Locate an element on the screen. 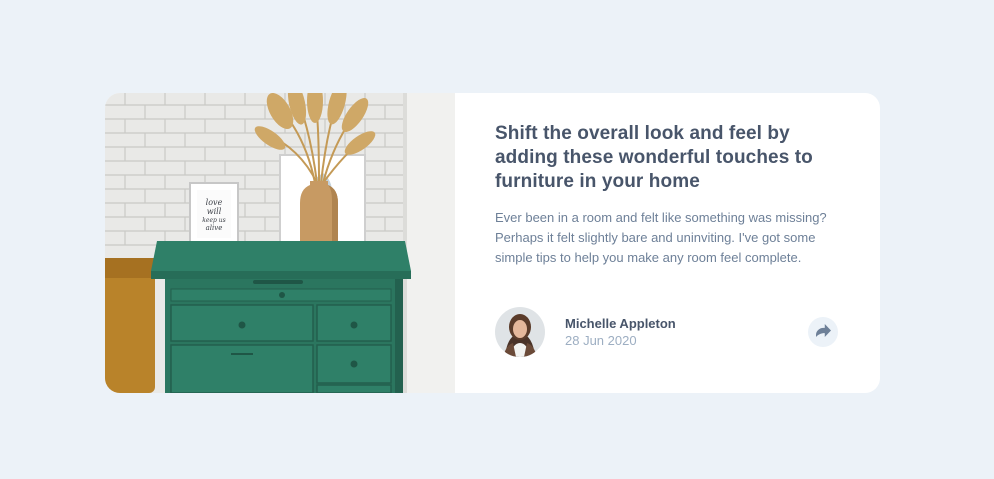  share-button is located at coordinates (823, 332).